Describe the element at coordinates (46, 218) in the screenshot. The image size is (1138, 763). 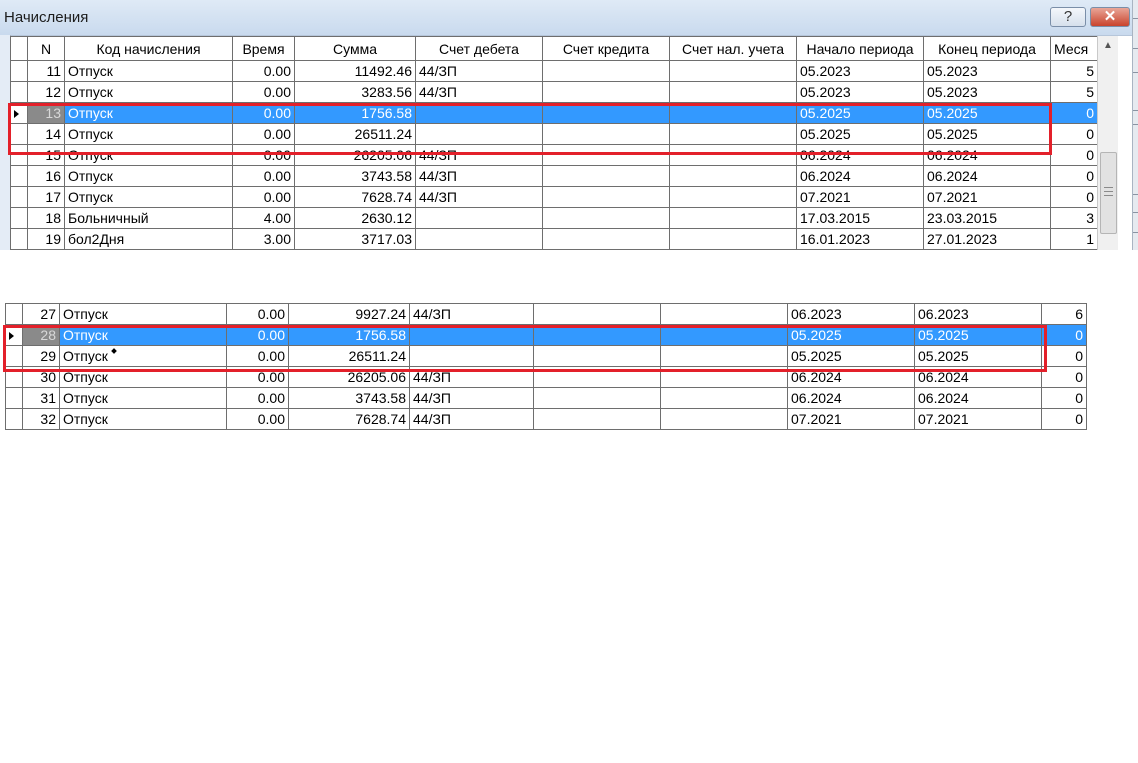
I see `cell-n: 18` at that location.